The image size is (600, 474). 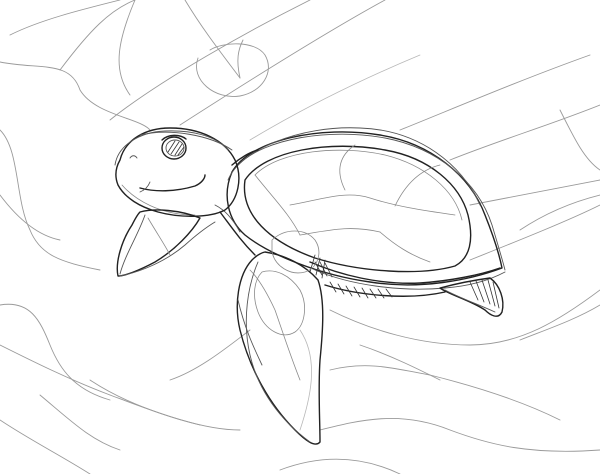 I want to click on turtle-head, so click(x=177, y=172).